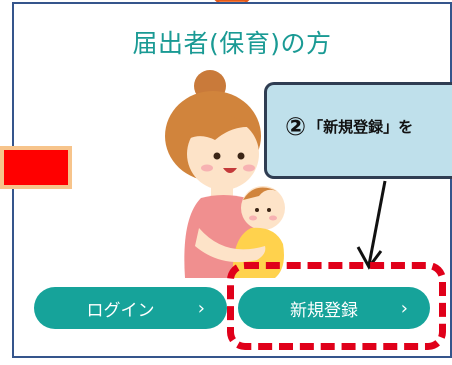 The height and width of the screenshot is (365, 452). I want to click on login-button: ログイン ›, so click(130, 308).